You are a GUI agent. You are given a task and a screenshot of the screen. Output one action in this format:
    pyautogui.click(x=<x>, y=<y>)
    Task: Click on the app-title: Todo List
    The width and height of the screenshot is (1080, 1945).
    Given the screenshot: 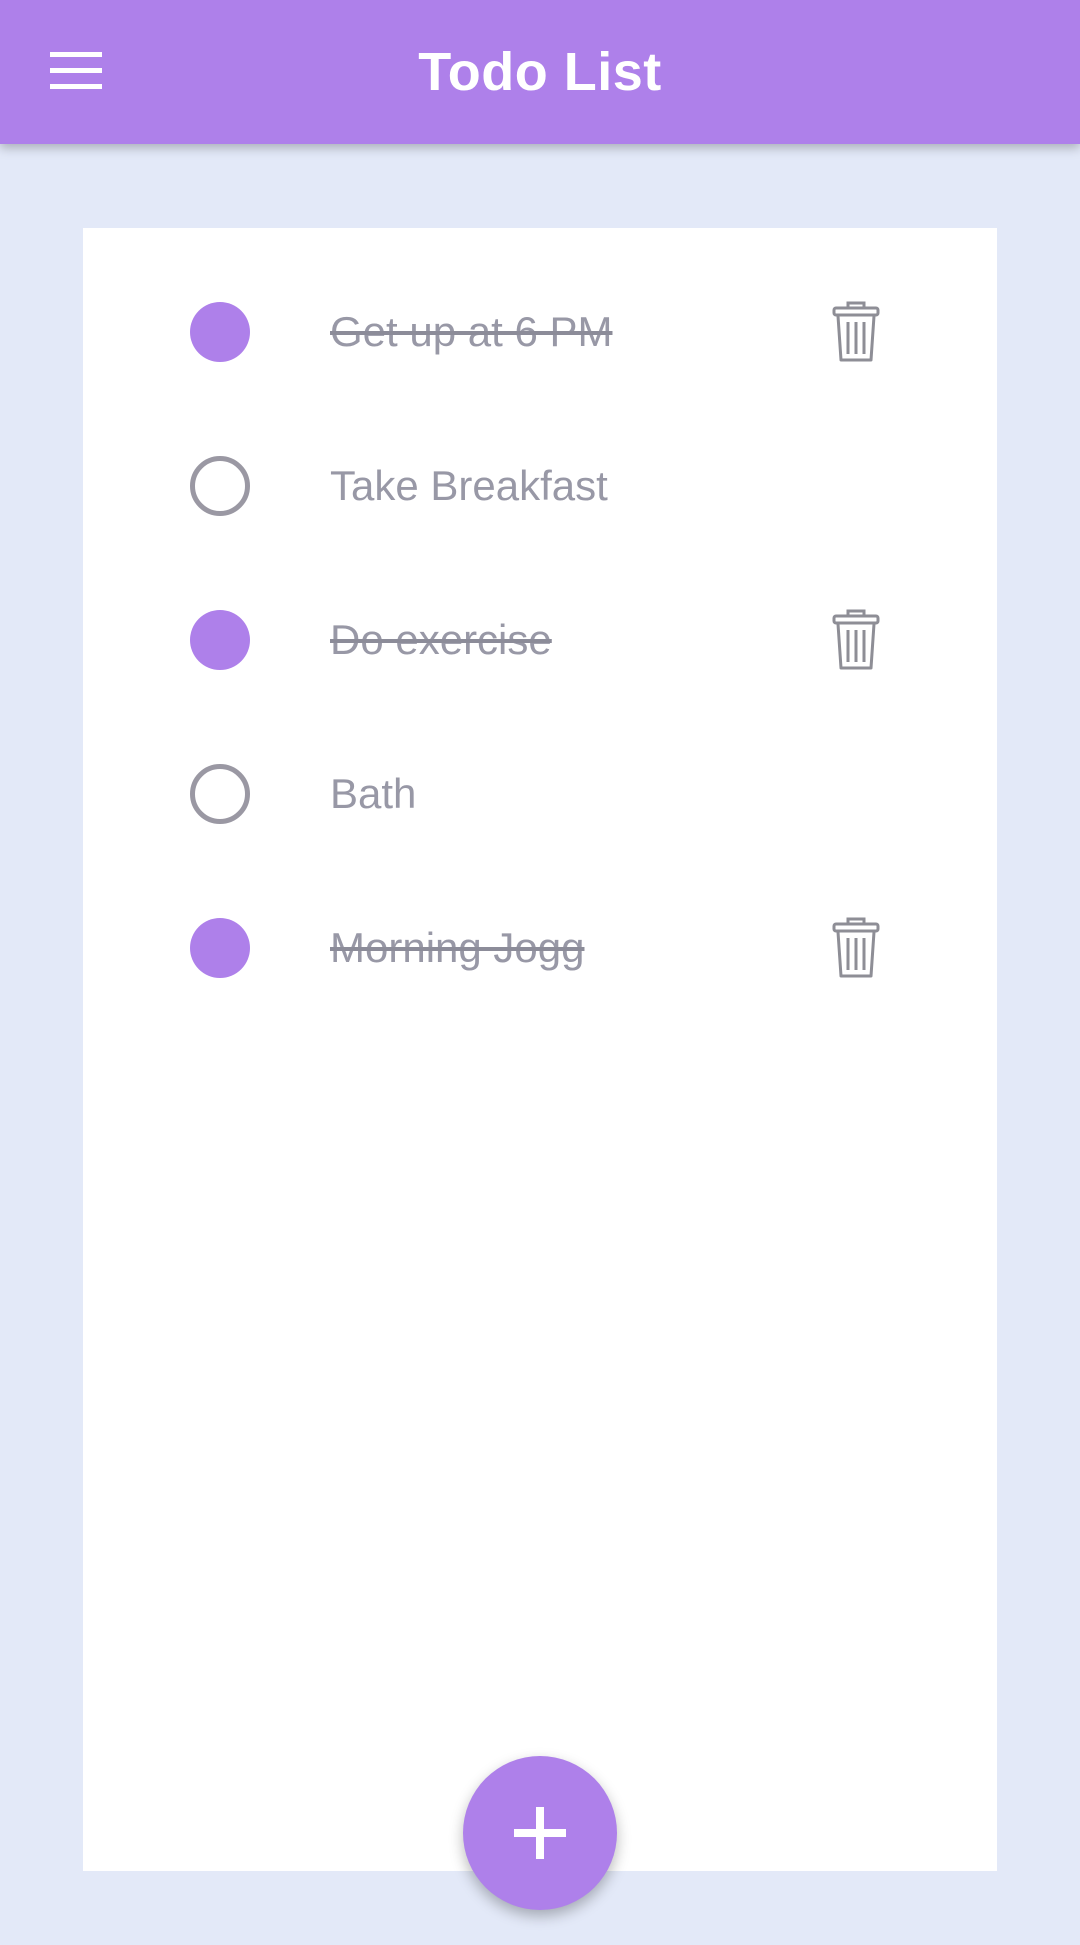 What is the action you would take?
    pyautogui.click(x=540, y=72)
    